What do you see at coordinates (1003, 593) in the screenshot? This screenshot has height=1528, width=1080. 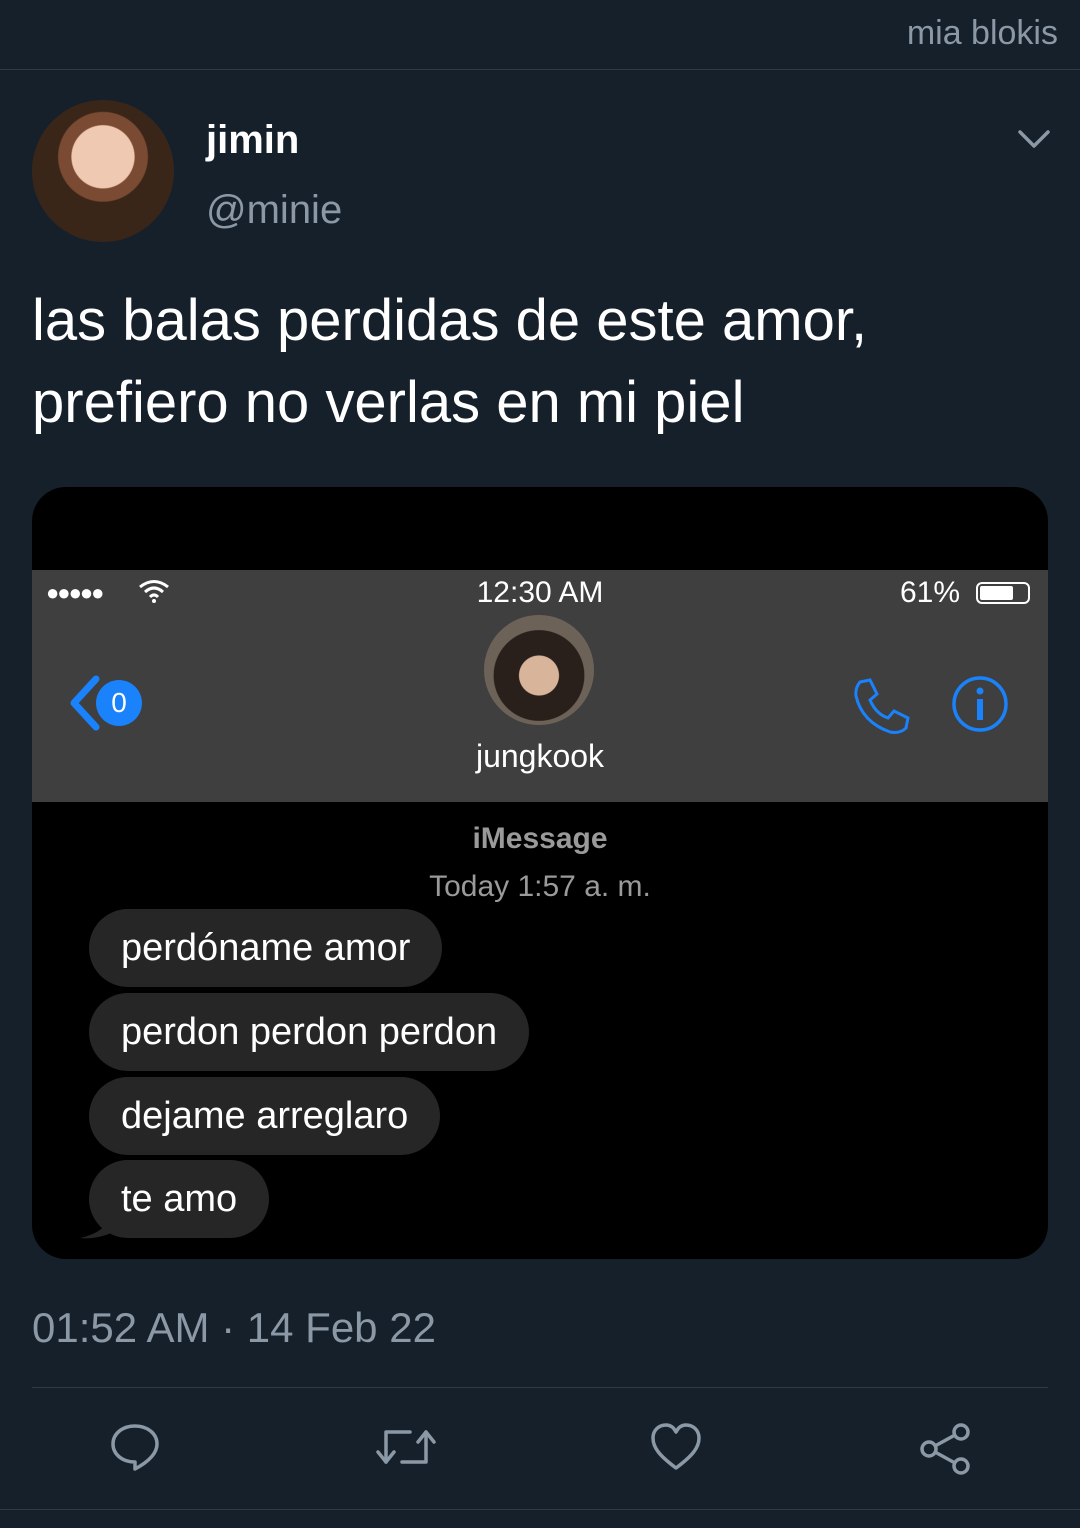 I see `battery-icon` at bounding box center [1003, 593].